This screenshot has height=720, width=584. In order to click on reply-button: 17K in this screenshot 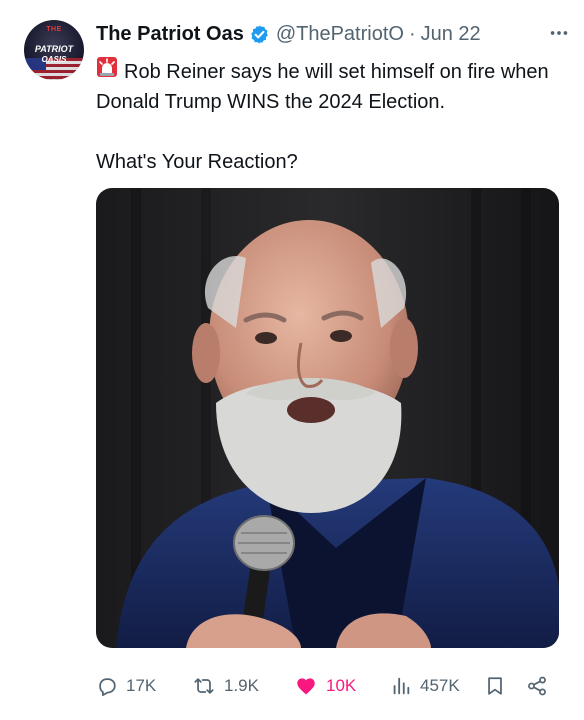, I will do `click(144, 686)`.